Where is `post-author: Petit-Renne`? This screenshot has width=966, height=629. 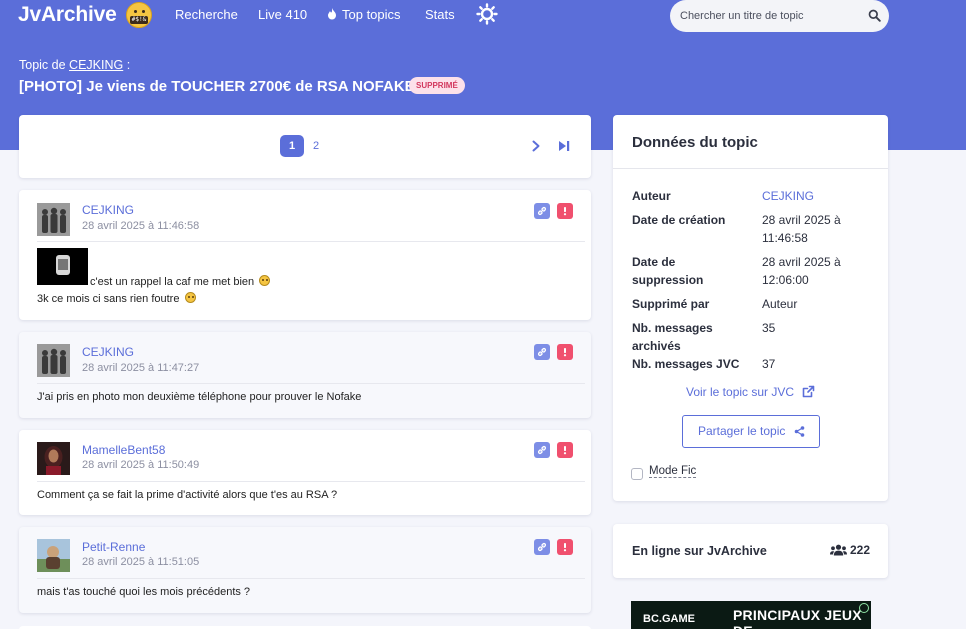
post-author: Petit-Renne is located at coordinates (113, 547).